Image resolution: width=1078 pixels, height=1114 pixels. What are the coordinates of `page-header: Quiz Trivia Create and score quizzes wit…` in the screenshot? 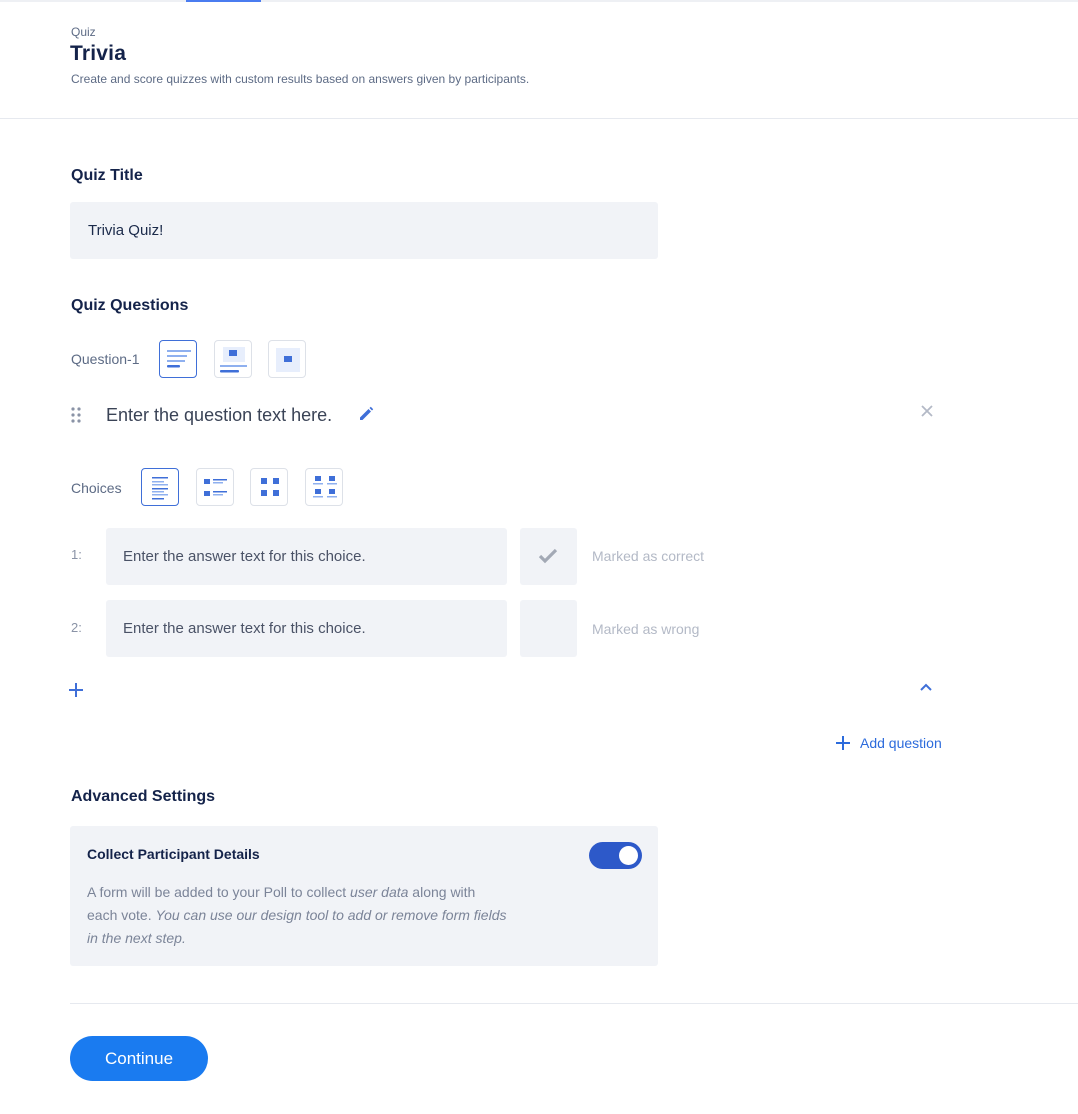 It's located at (539, 59).